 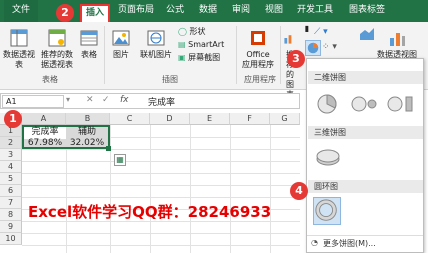 What do you see at coordinates (11, 215) in the screenshot?
I see `row-header: 8` at bounding box center [11, 215].